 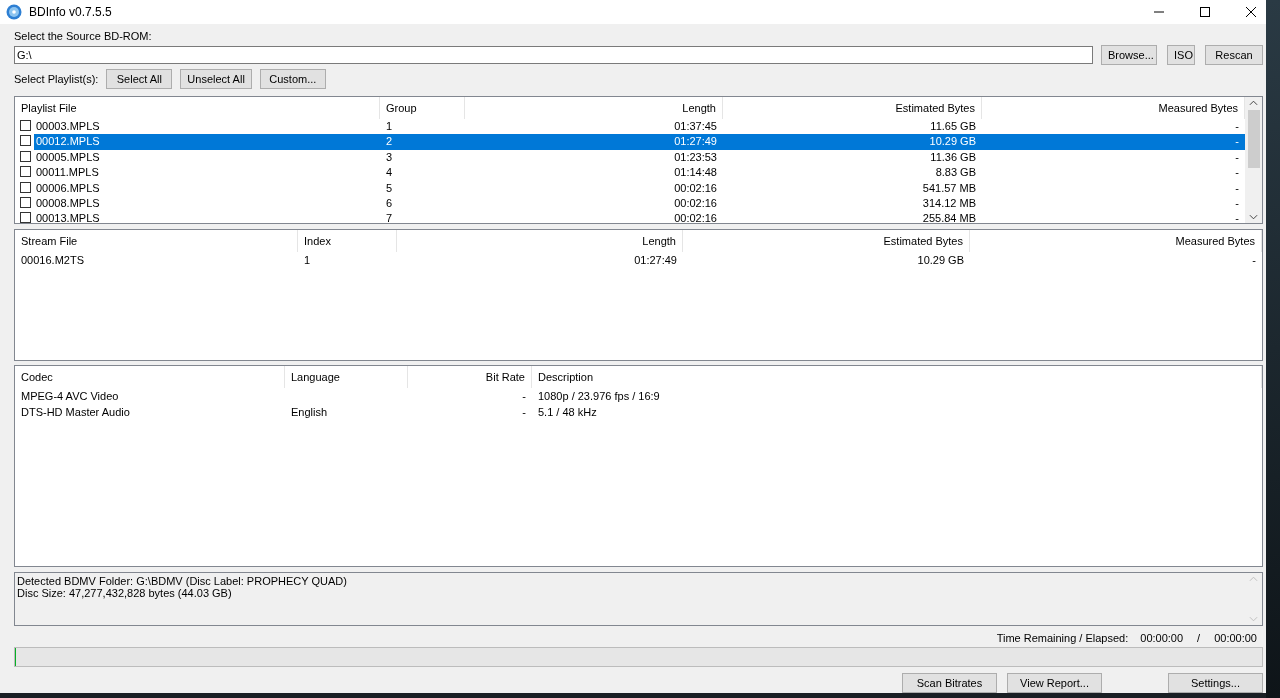 What do you see at coordinates (695, 157) in the screenshot?
I see `table-cell-text: 01:23:53` at bounding box center [695, 157].